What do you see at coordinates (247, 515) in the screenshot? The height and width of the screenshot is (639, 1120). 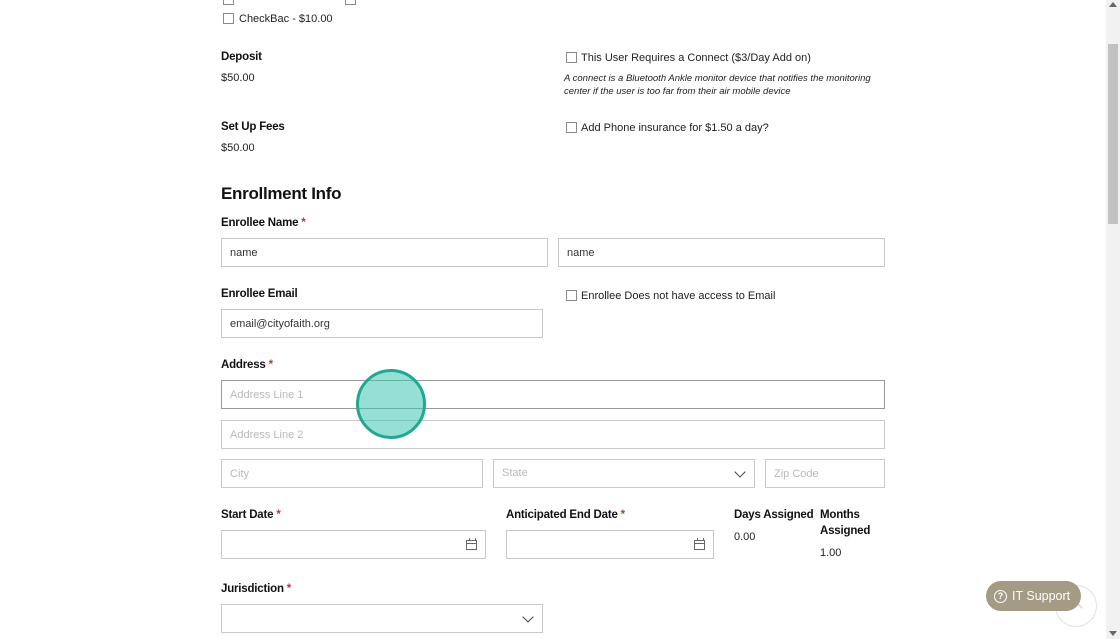 I see `start-date-label-text: Start Date` at bounding box center [247, 515].